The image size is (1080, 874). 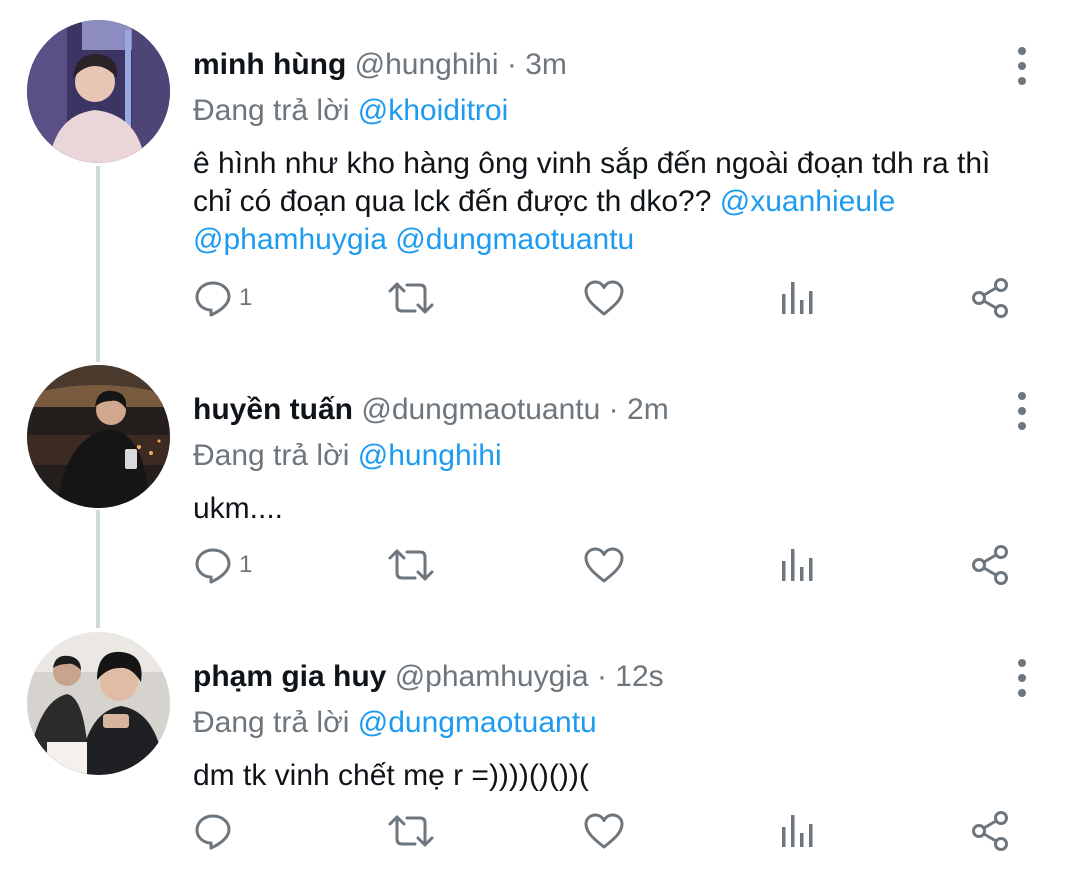 I want to click on replying-to-mention: @khoiditroi, so click(x=433, y=110).